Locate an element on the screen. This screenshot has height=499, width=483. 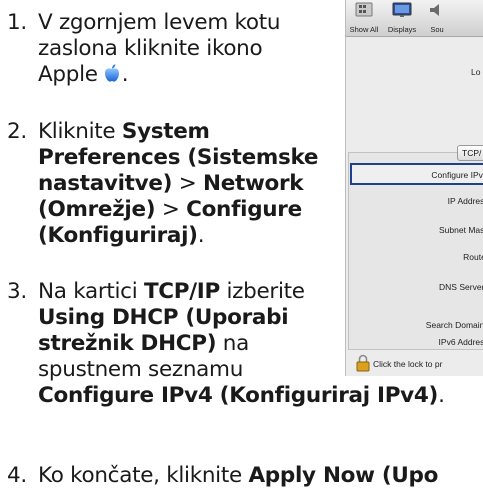
step-line: zaslona kliknite ikono is located at coordinates (150, 48).